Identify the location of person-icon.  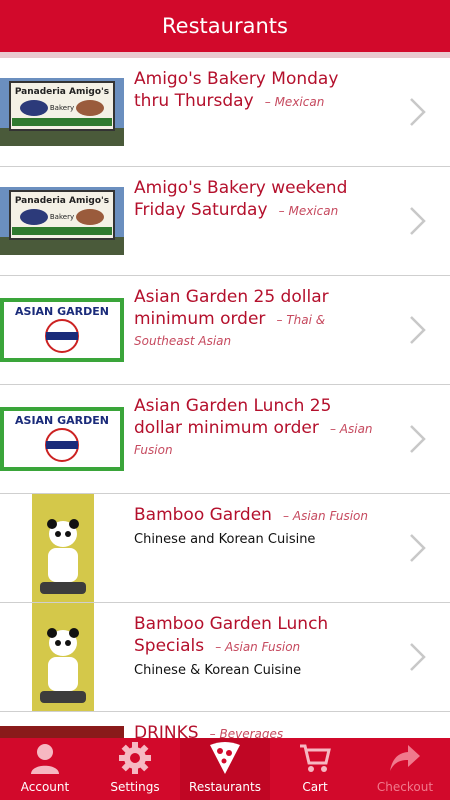
(45, 758).